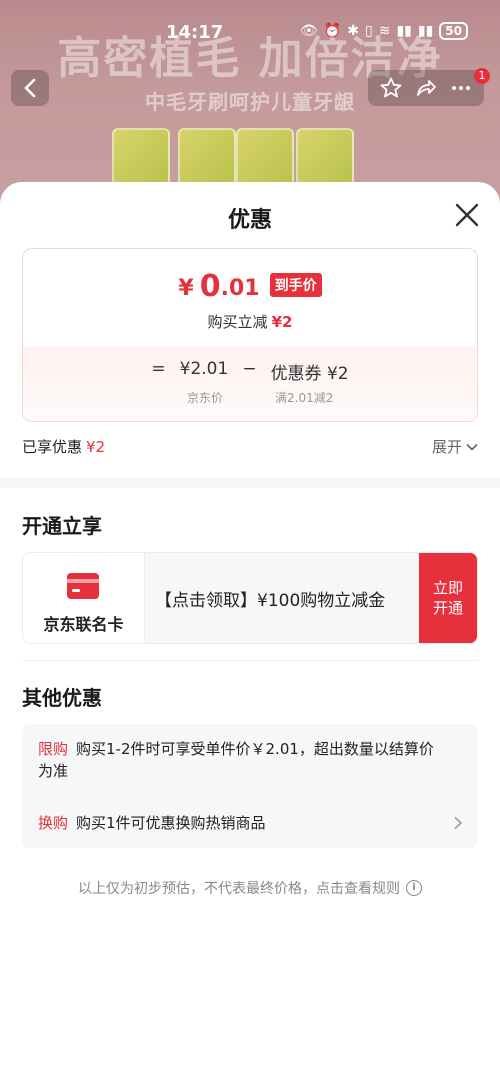 The height and width of the screenshot is (1085, 500). Describe the element at coordinates (309, 31) in the screenshot. I see `eye-icon: 👁` at that location.